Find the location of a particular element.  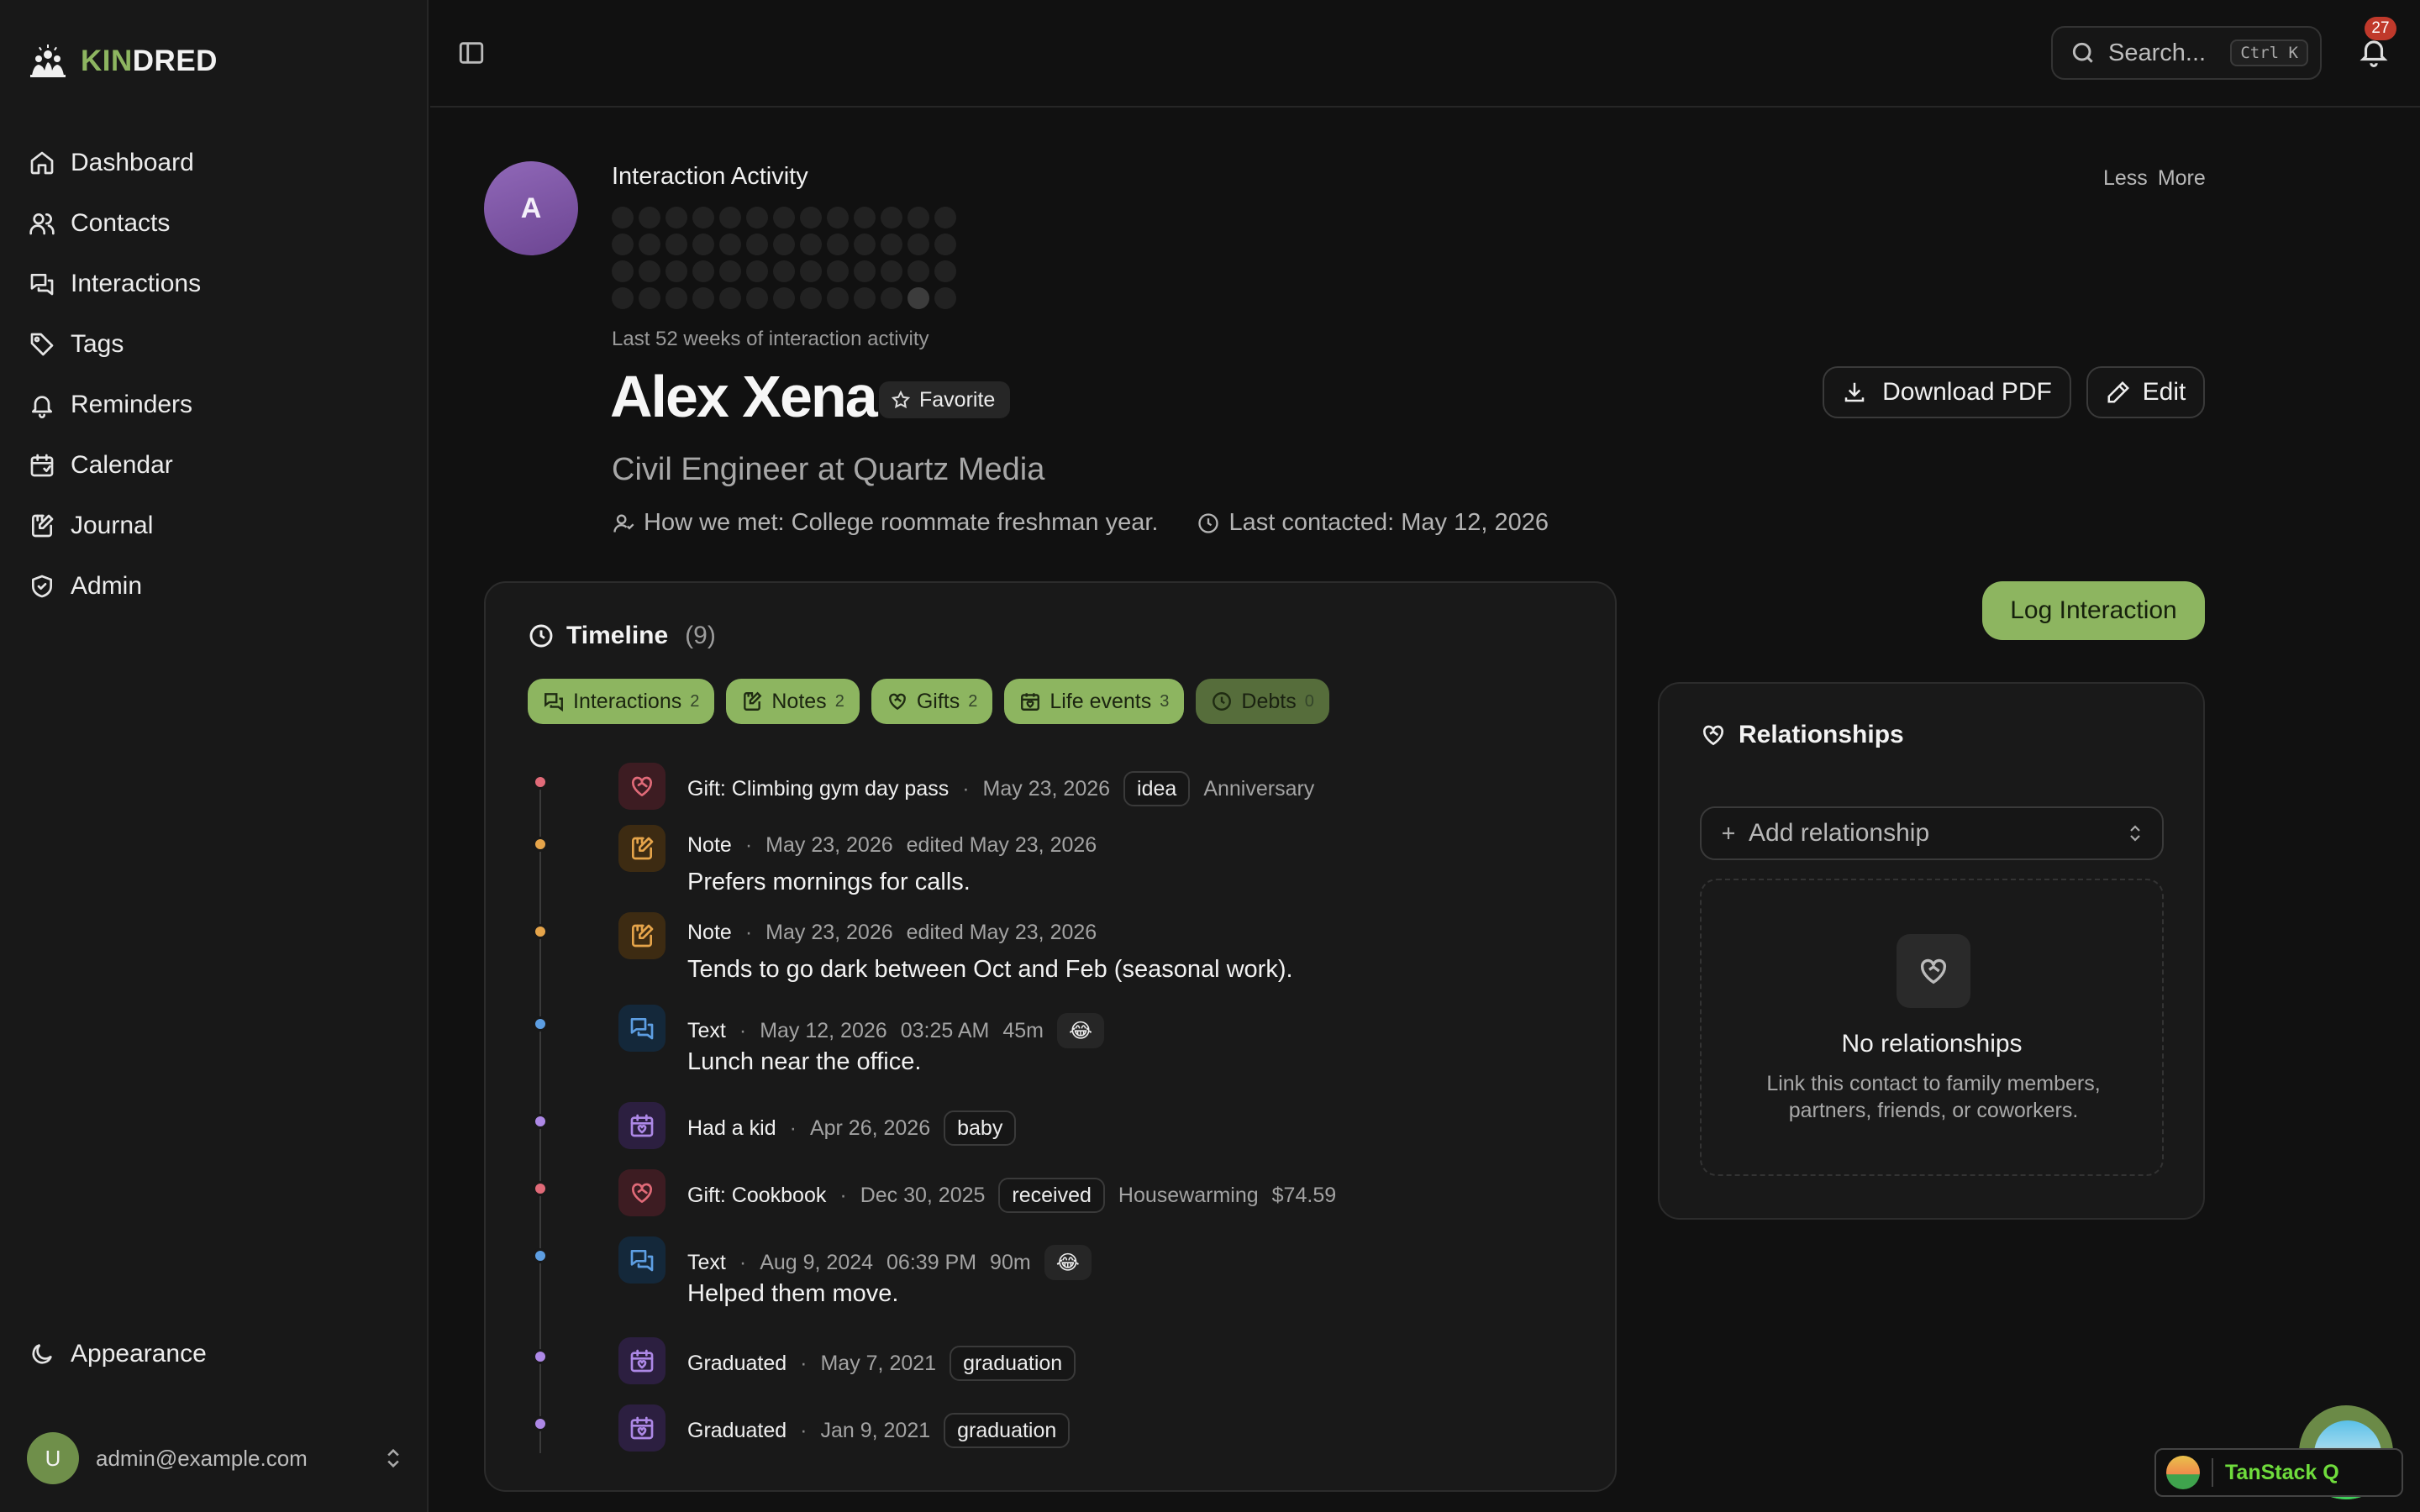

entry-date: May 23, 2026 is located at coordinates (829, 932).